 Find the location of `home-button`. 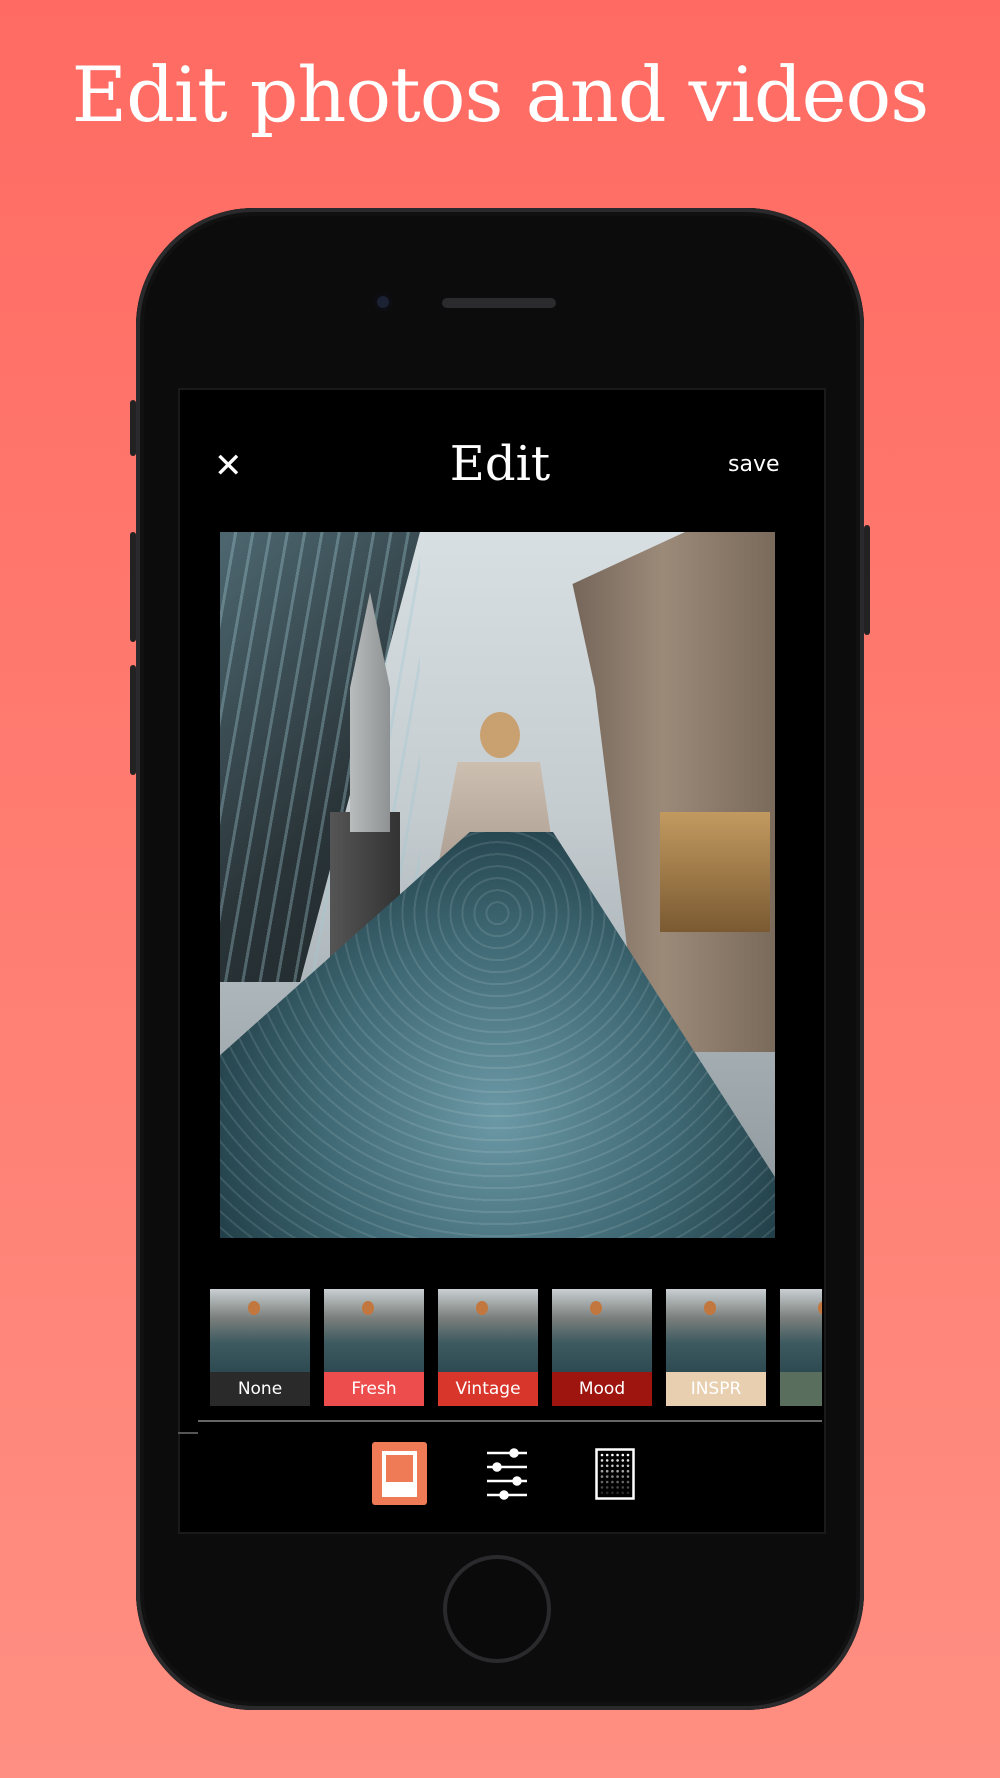

home-button is located at coordinates (497, 1609).